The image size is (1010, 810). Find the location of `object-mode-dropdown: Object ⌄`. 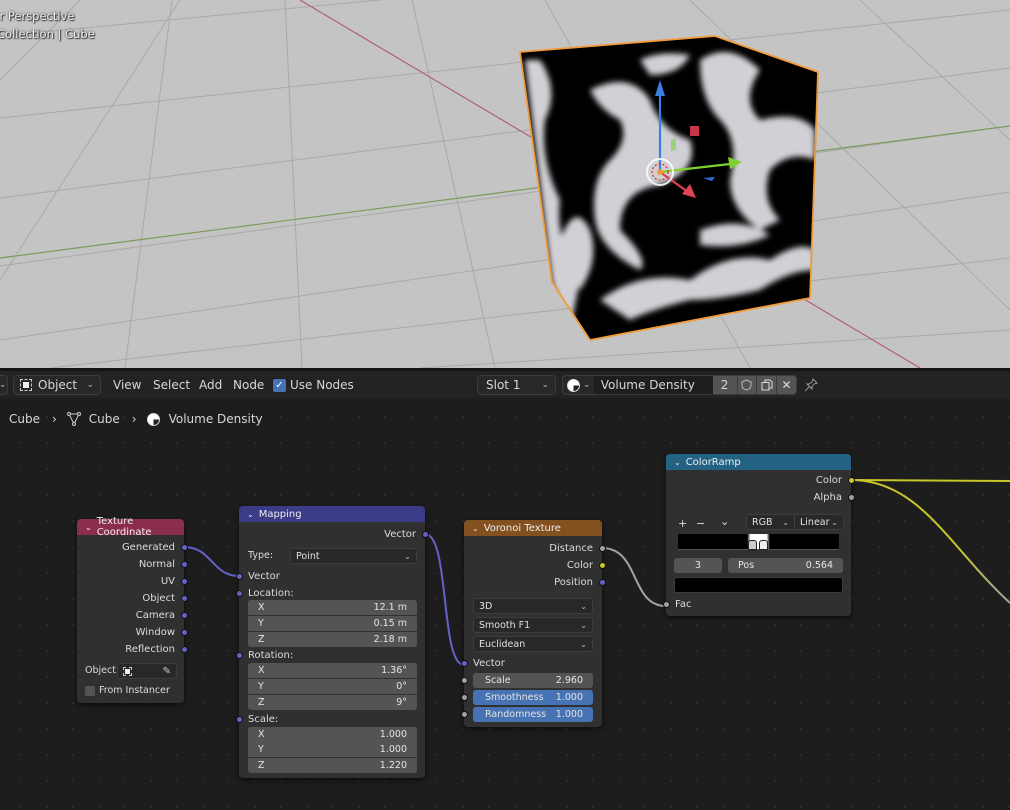

object-mode-dropdown: Object ⌄ is located at coordinates (57, 385).